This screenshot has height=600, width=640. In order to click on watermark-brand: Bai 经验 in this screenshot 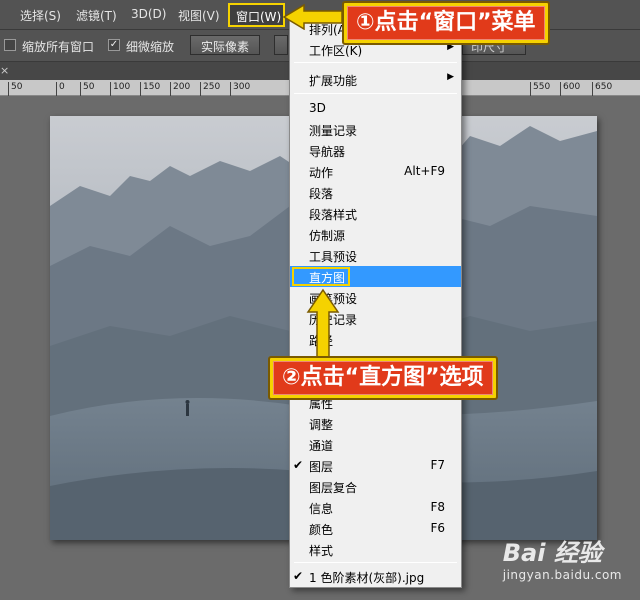, I will do `click(552, 553)`.